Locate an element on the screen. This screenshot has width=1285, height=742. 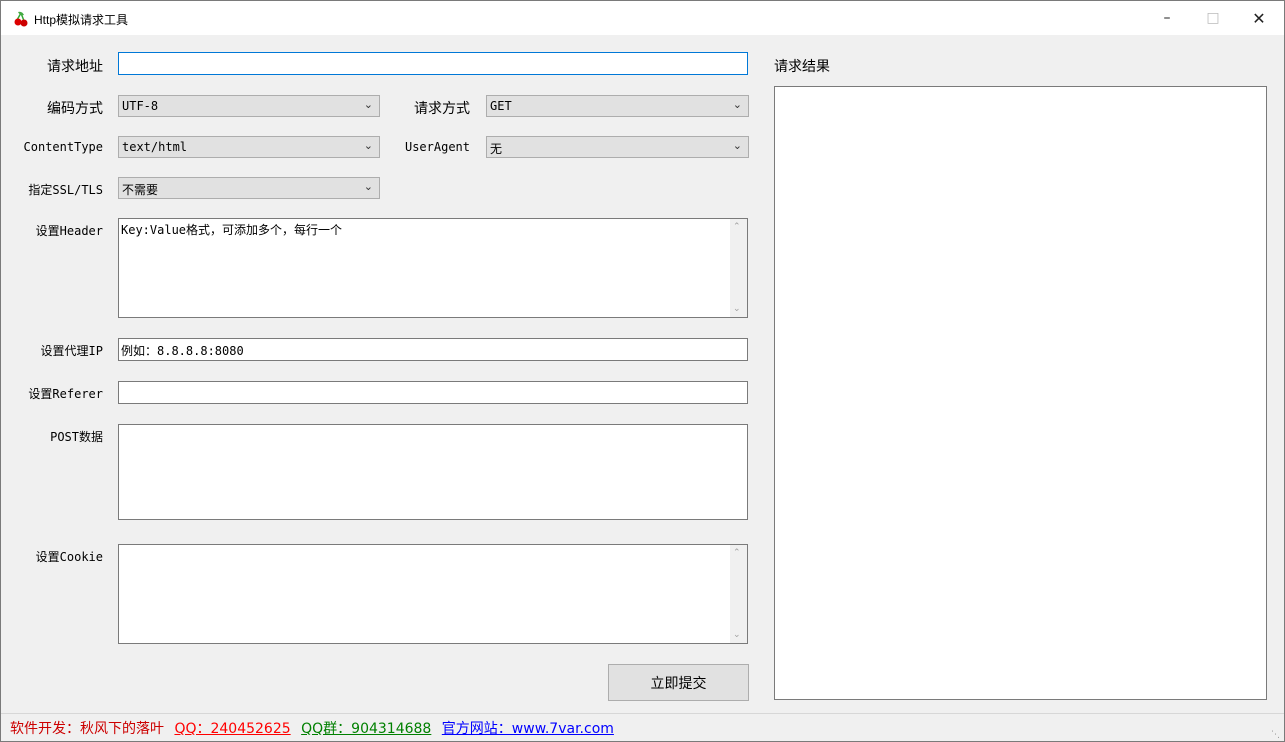
resize-grip-icon: ⋱ is located at coordinates (1275, 735).